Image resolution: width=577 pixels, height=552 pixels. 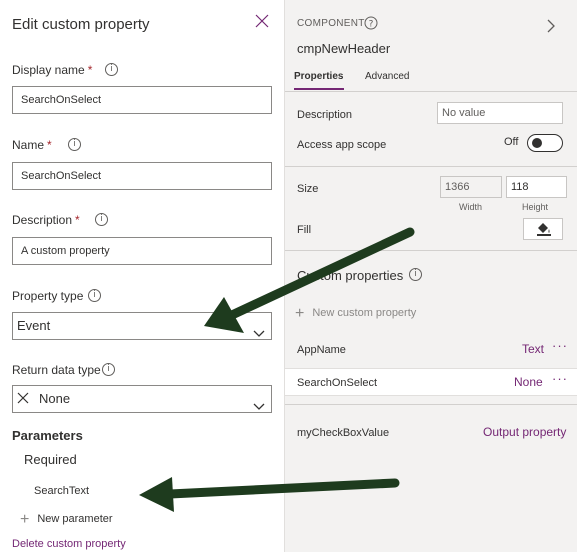 What do you see at coordinates (343, 433) in the screenshot?
I see `custom-property-name: myCheckBoxValue` at bounding box center [343, 433].